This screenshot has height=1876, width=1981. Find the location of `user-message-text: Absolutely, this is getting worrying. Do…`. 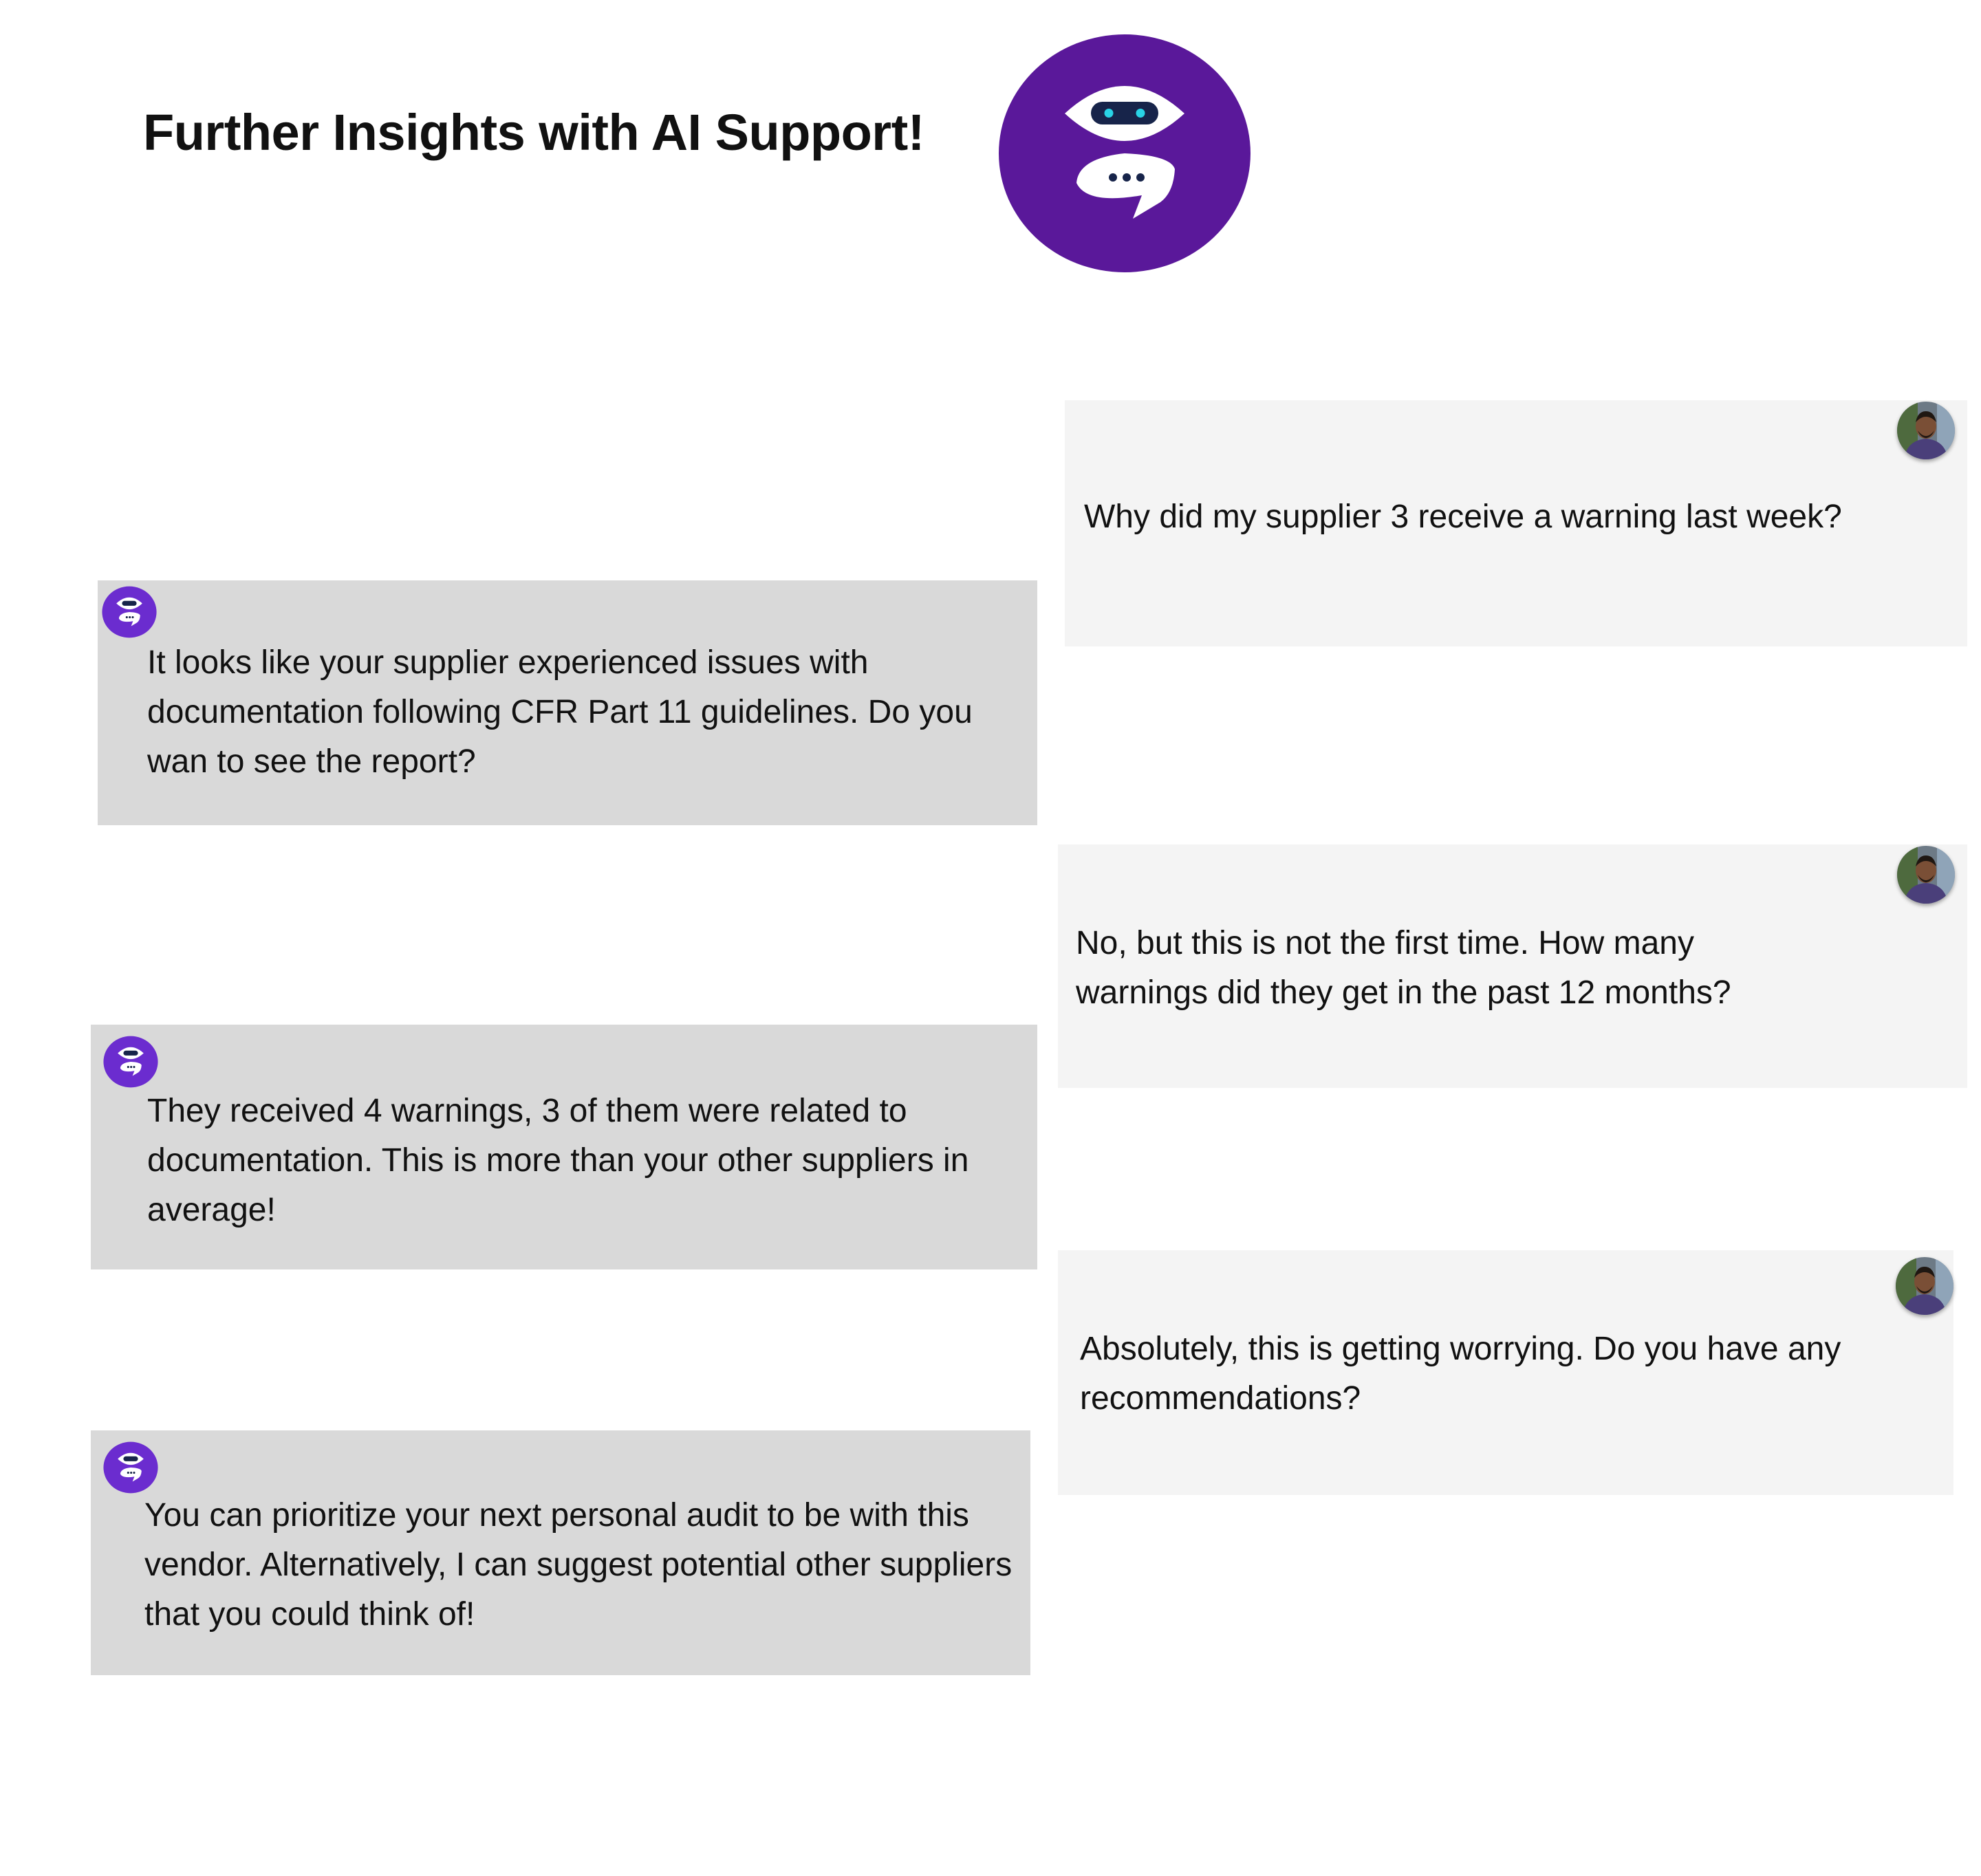

user-message-text: Absolutely, this is getting worrying. Do… is located at coordinates (1460, 1374).